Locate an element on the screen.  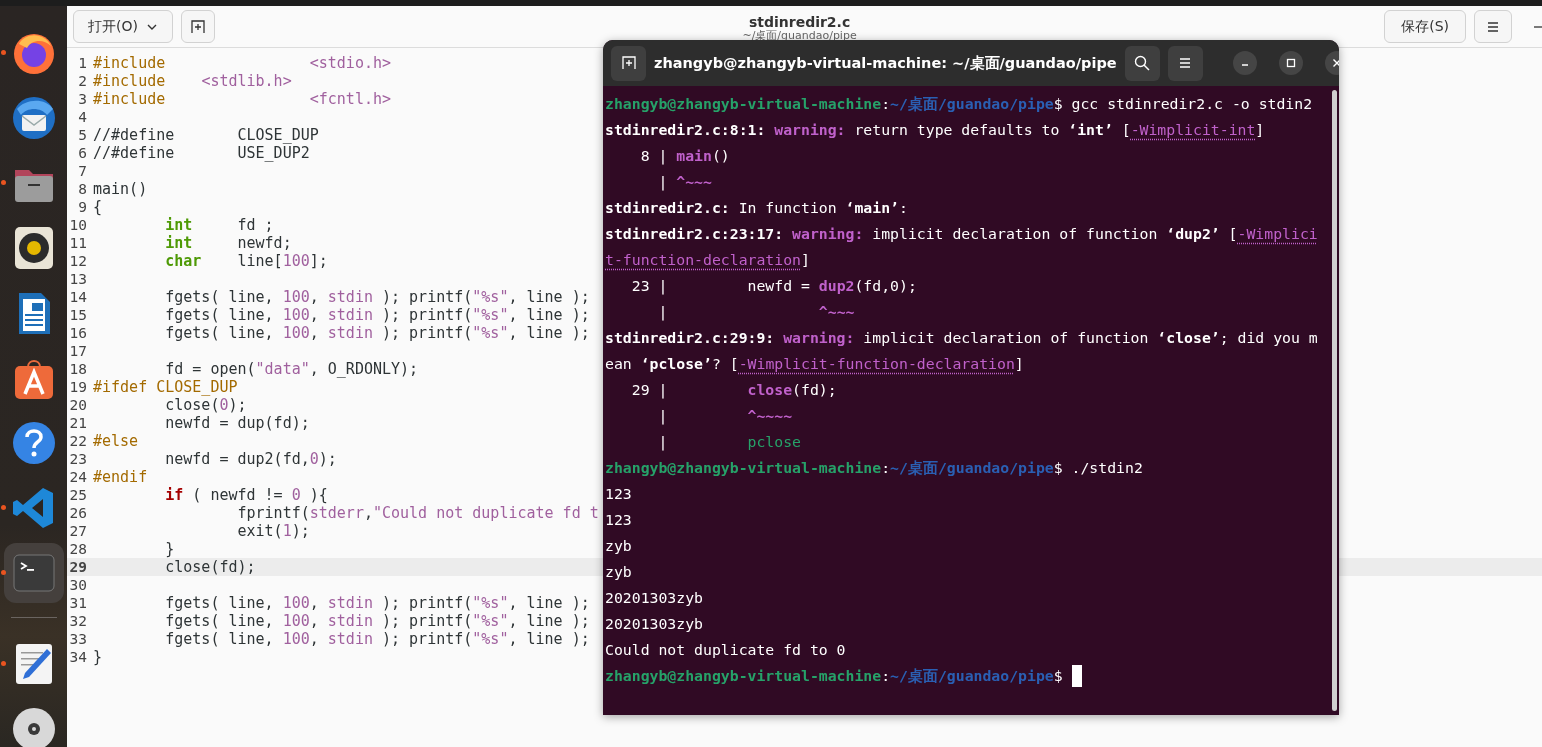
terminal-line: | ^~~~~ is located at coordinates (725, 416).